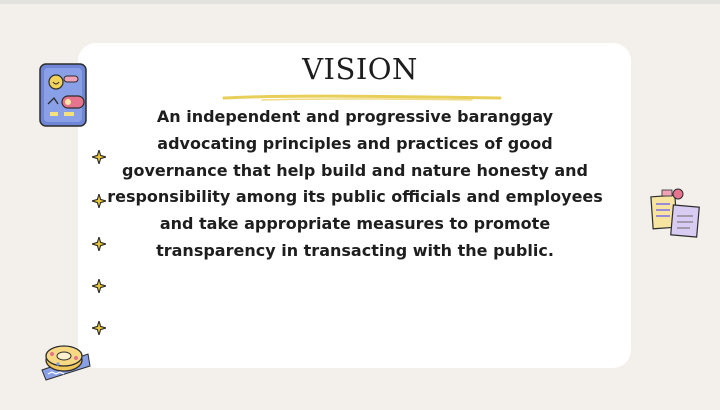 Image resolution: width=720 pixels, height=410 pixels. Describe the element at coordinates (66, 363) in the screenshot. I see `washi-tape-icon` at that location.